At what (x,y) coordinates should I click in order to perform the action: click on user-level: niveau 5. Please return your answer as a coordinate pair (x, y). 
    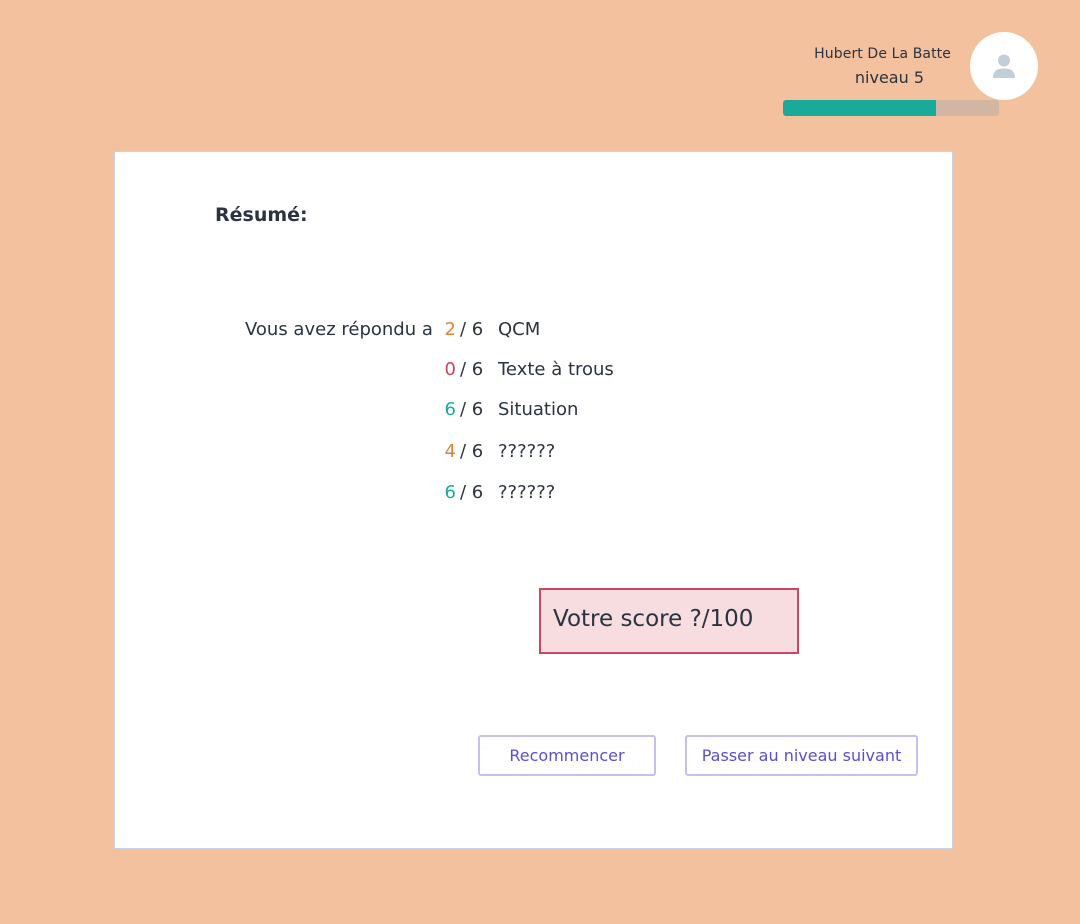
    Looking at the image, I should click on (889, 77).